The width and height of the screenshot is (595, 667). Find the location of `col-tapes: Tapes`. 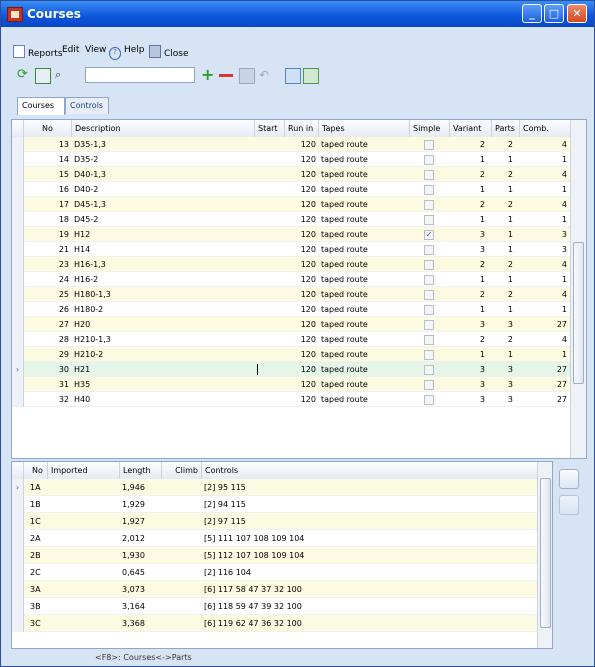

col-tapes: Tapes is located at coordinates (364, 128).